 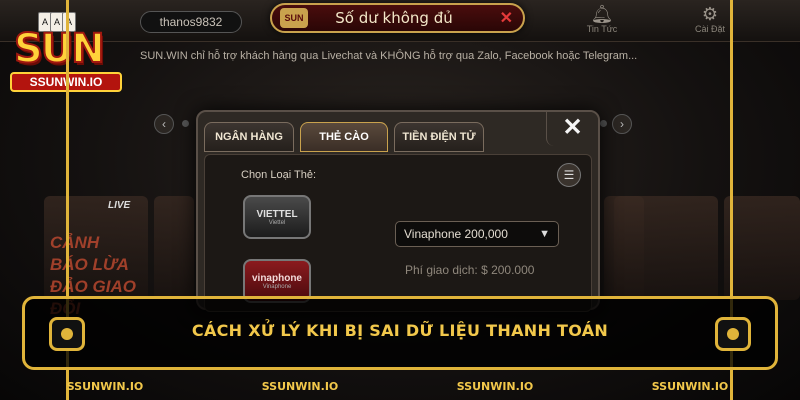 What do you see at coordinates (400, 330) in the screenshot?
I see `banner-title: CÁCH XỬ LÝ KHI BỊ SAI DỮ LIỆU THANH TOÁN` at bounding box center [400, 330].